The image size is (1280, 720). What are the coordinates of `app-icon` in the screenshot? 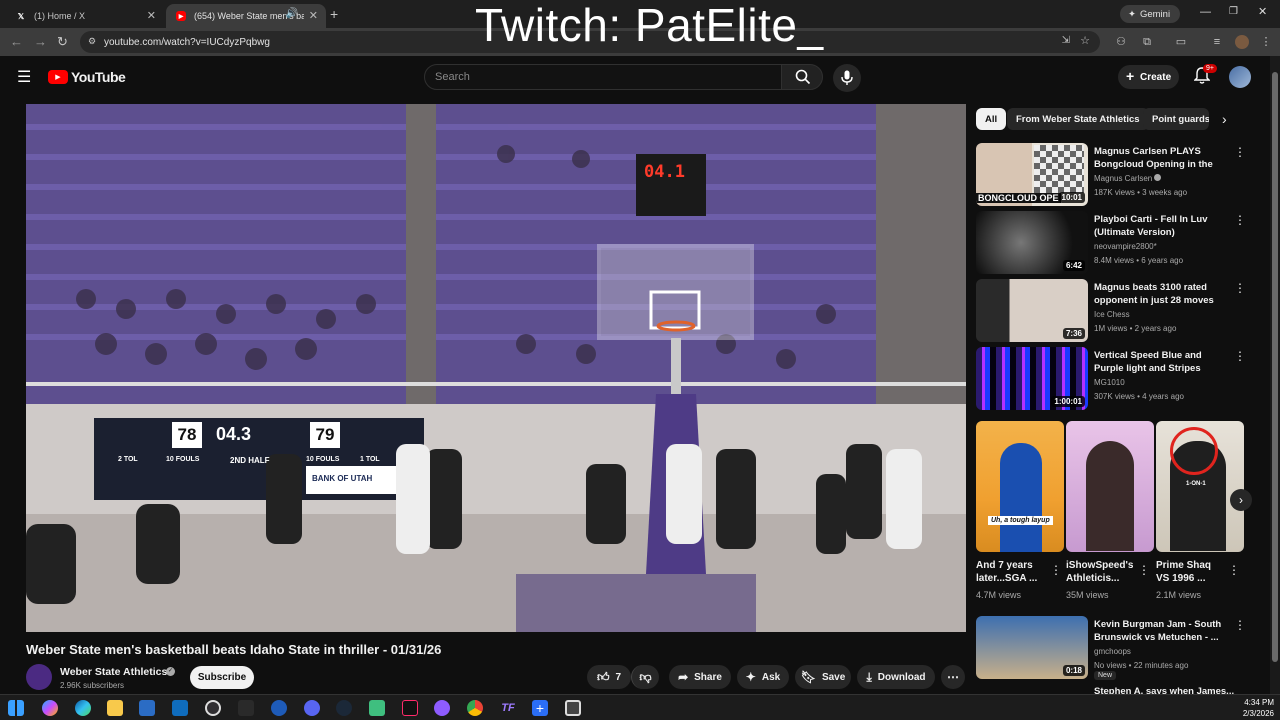 It's located at (279, 708).